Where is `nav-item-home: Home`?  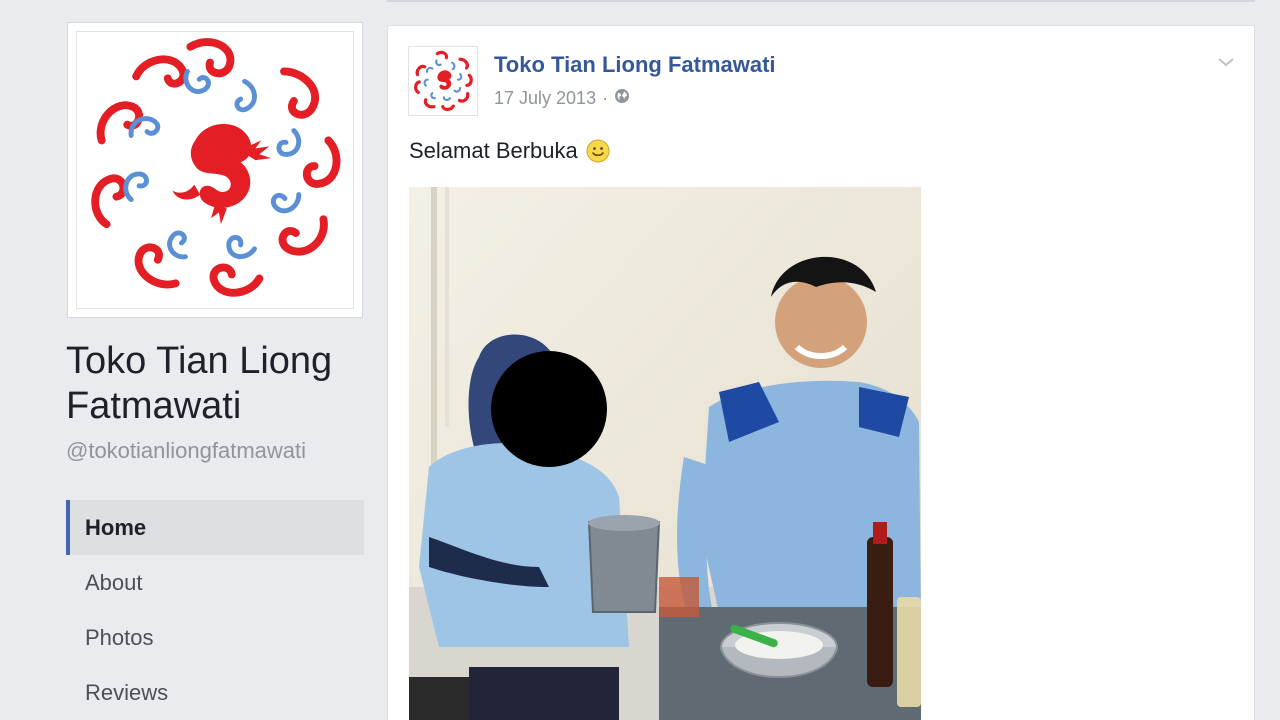
nav-item-home: Home is located at coordinates (215, 527).